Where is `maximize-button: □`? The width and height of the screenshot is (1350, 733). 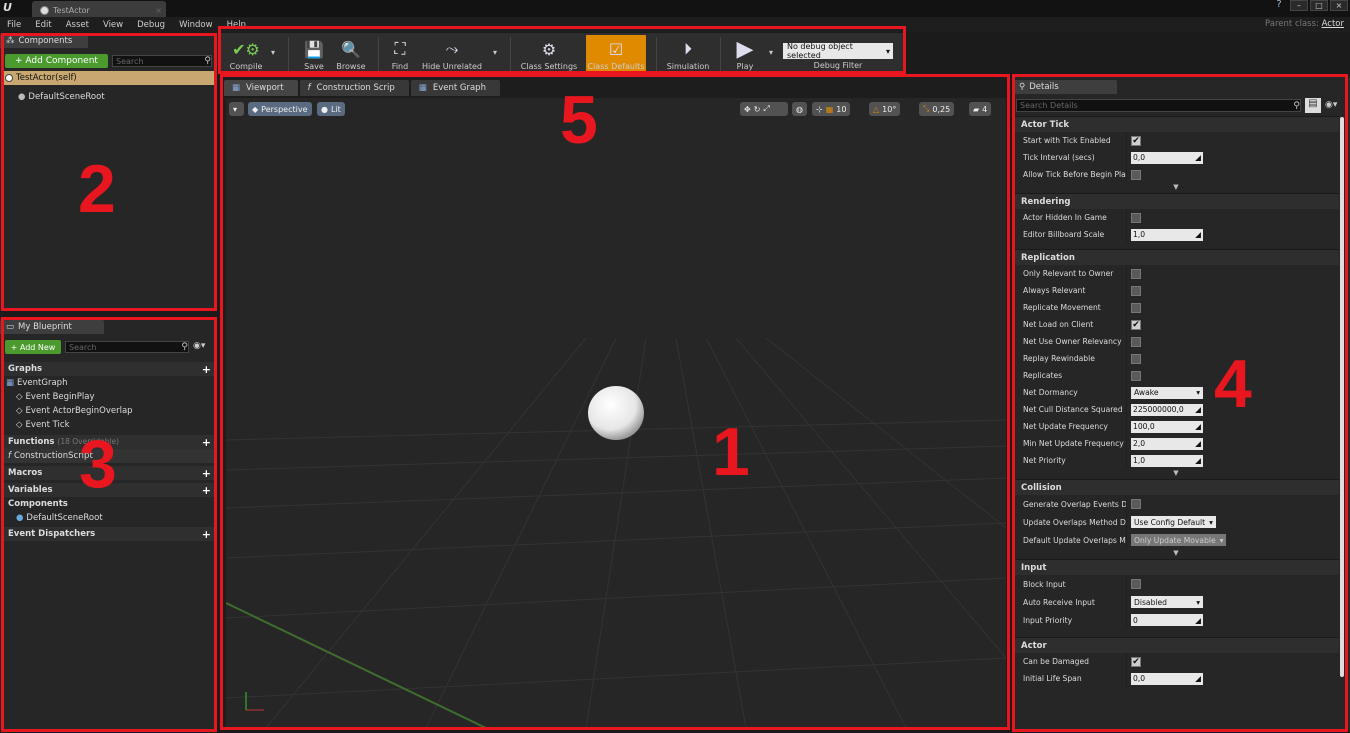 maximize-button: □ is located at coordinates (1319, 5).